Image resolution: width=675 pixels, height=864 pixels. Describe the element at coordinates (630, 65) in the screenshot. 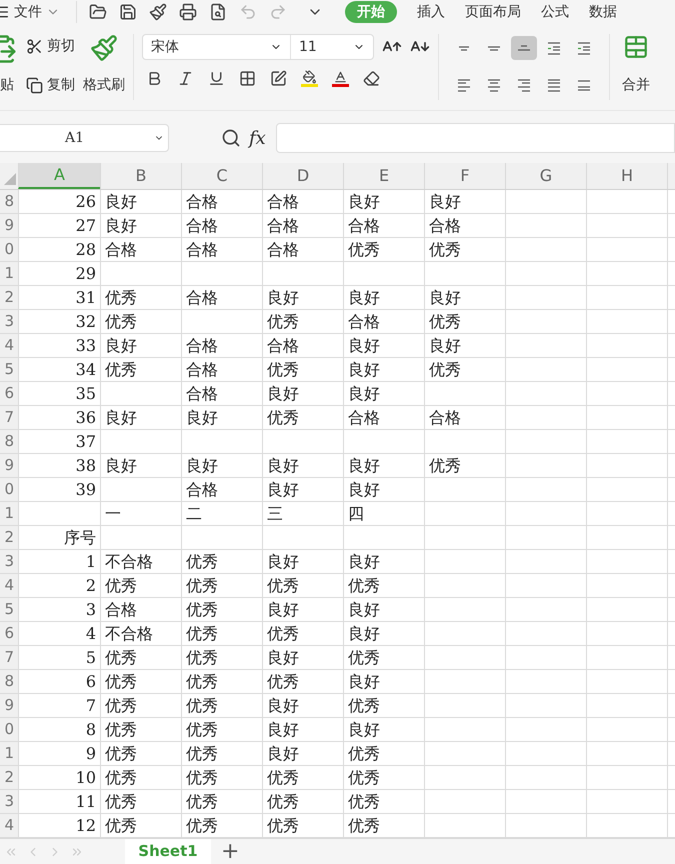

I see `merge-button: 合并` at that location.